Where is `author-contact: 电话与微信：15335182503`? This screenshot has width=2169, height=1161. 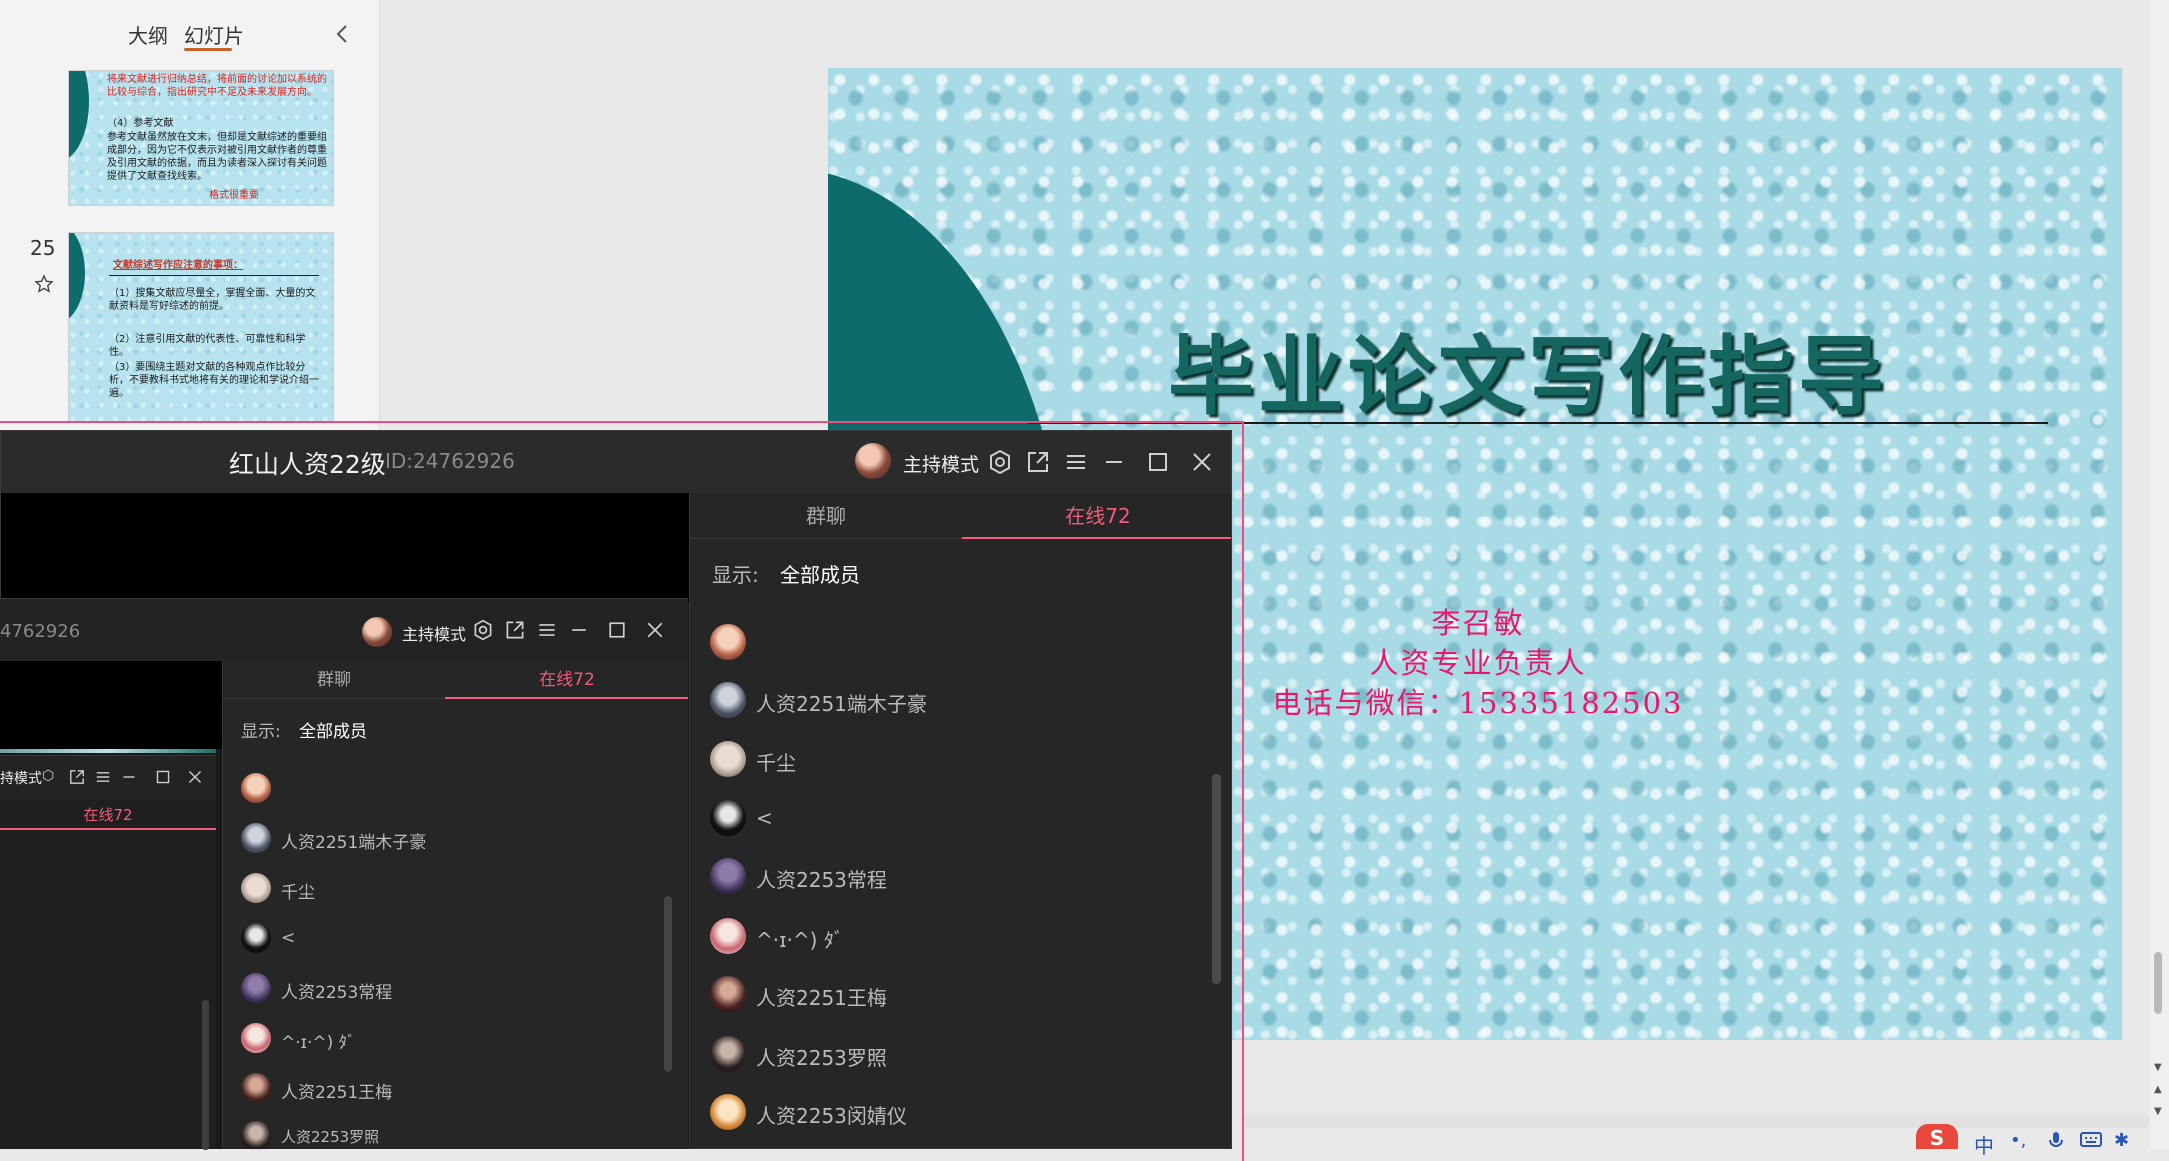
author-contact: 电话与微信：15335182503 is located at coordinates (1478, 701).